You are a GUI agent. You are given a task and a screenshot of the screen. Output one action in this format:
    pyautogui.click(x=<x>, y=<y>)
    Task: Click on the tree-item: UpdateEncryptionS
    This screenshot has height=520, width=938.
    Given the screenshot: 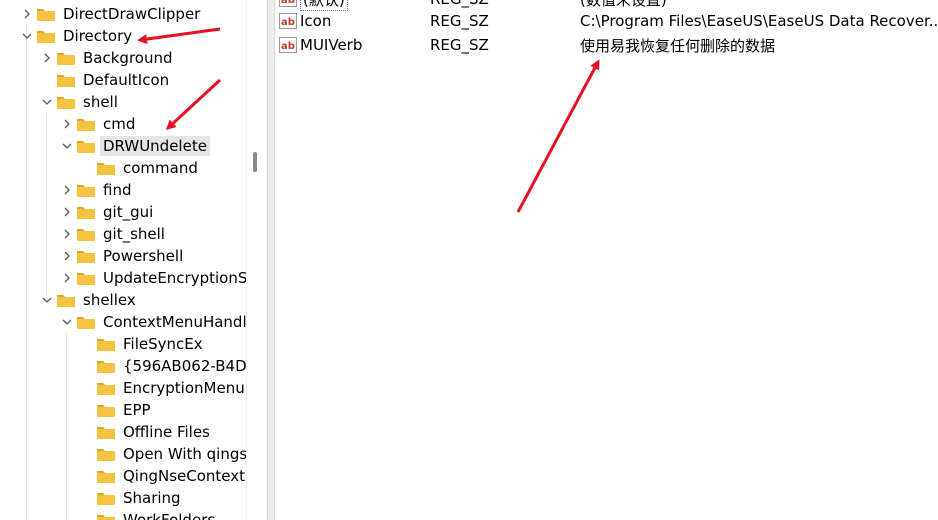 What is the action you would take?
    pyautogui.click(x=153, y=278)
    